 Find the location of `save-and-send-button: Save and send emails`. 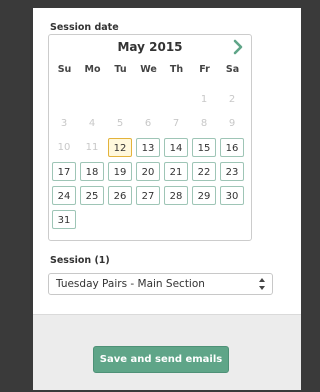

save-and-send-button: Save and send emails is located at coordinates (161, 359).